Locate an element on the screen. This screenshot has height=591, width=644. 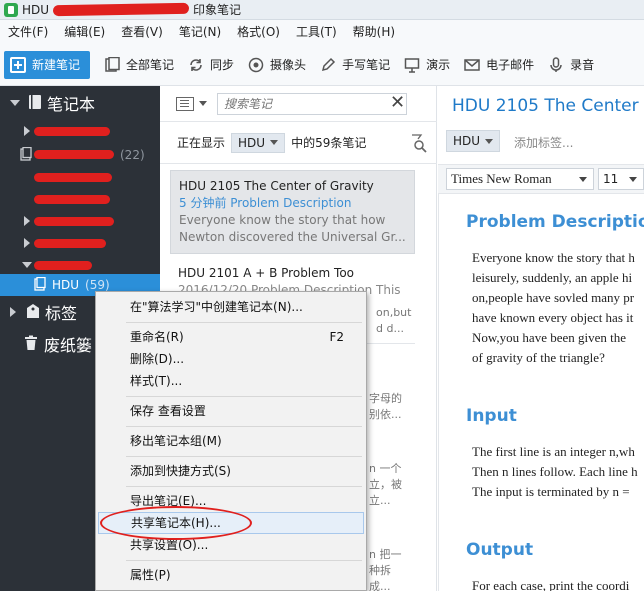
note-meta: 5 分钟前 Problem Description is located at coordinates (265, 203).